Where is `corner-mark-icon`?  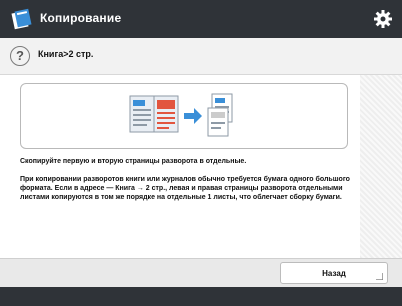 corner-mark-icon is located at coordinates (379, 276).